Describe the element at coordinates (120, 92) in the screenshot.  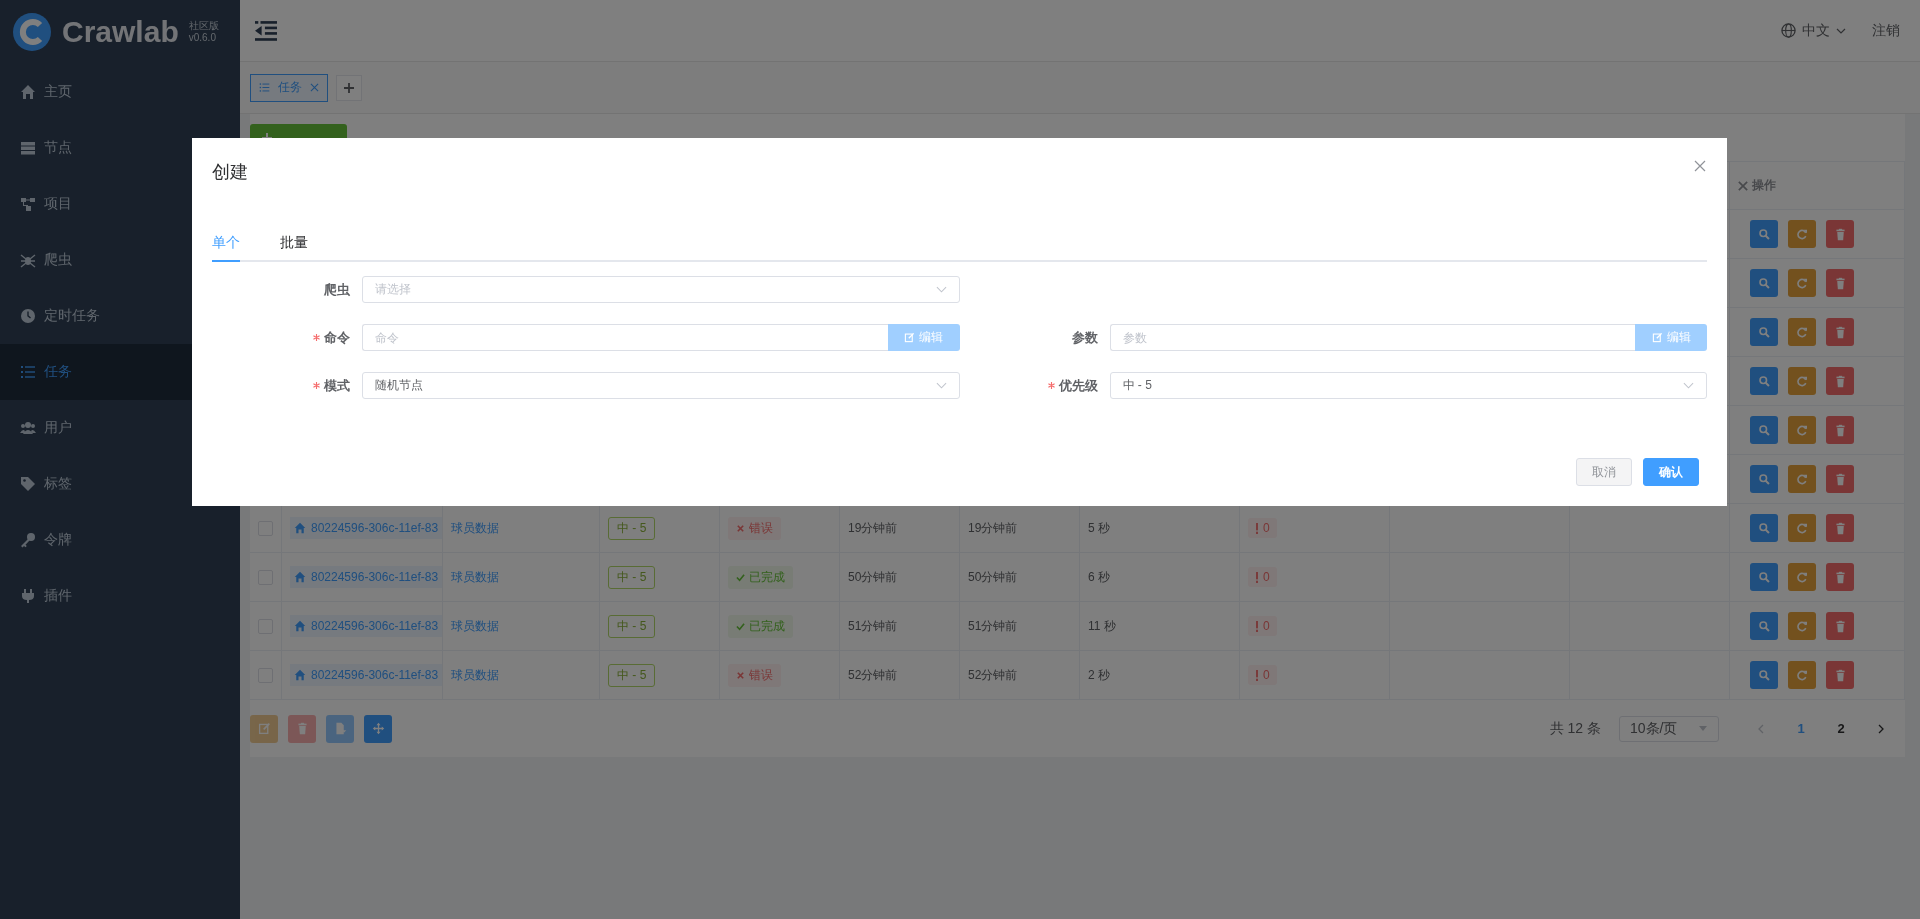
I see `sidebar-item: 主页` at that location.